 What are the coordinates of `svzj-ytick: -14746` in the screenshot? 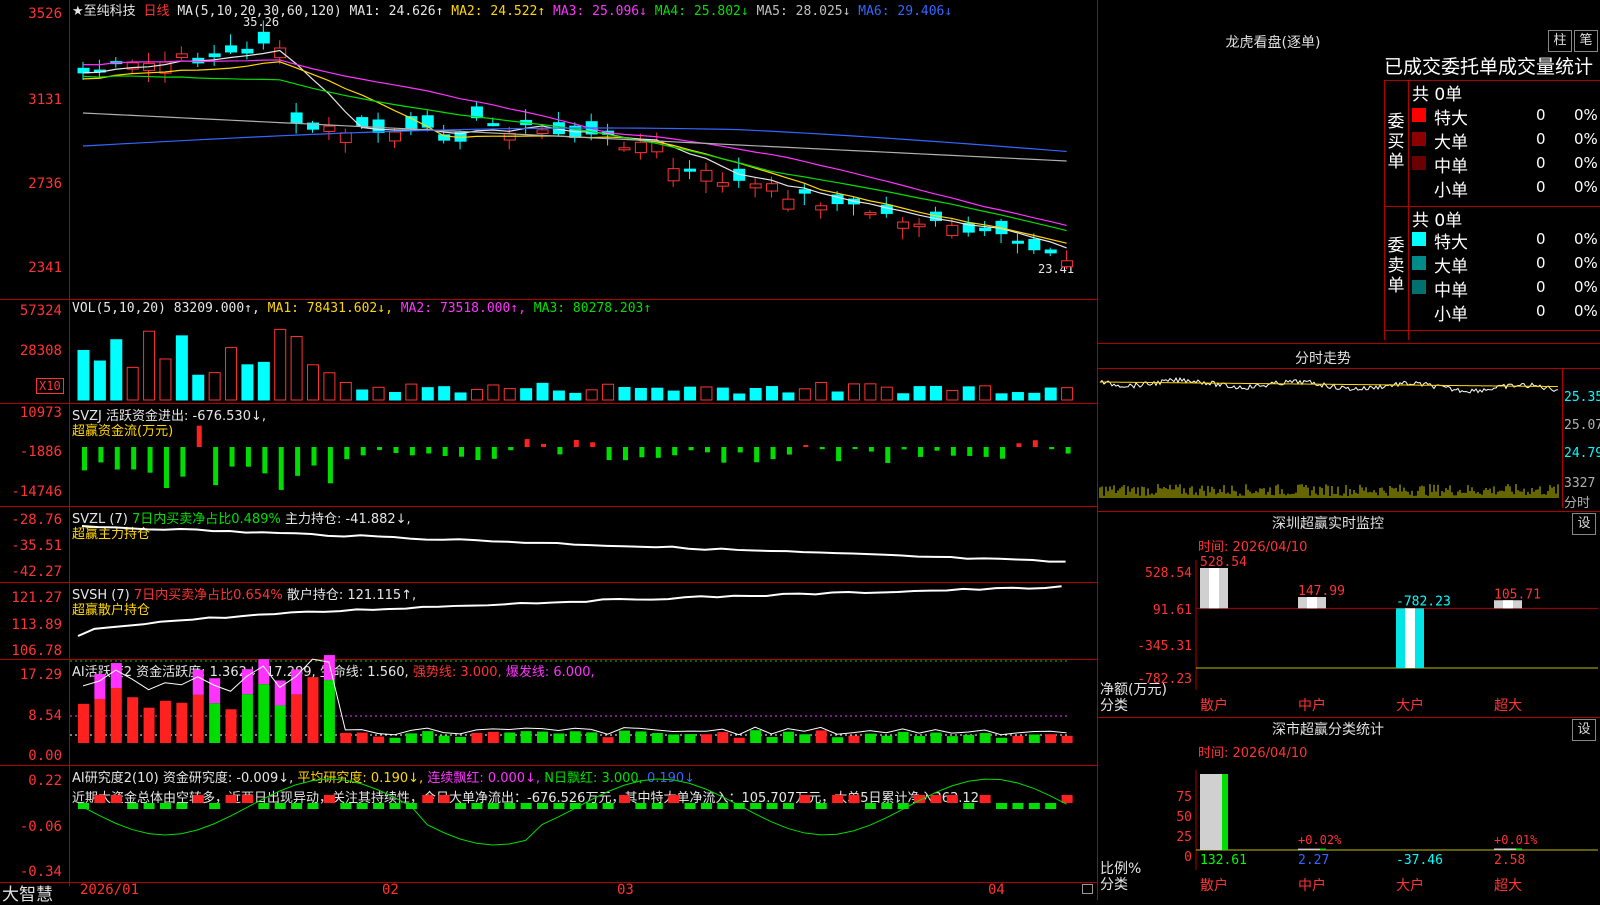 It's located at (36, 492).